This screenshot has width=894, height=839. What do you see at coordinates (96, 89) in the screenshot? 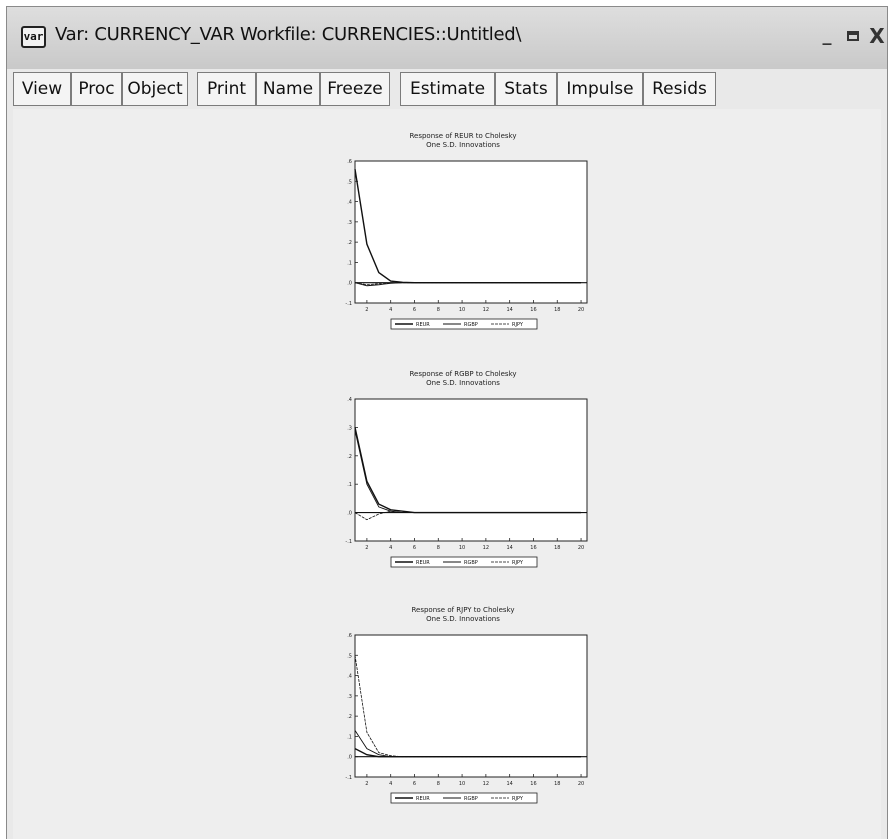
I see `proc-button: Proc` at bounding box center [96, 89].